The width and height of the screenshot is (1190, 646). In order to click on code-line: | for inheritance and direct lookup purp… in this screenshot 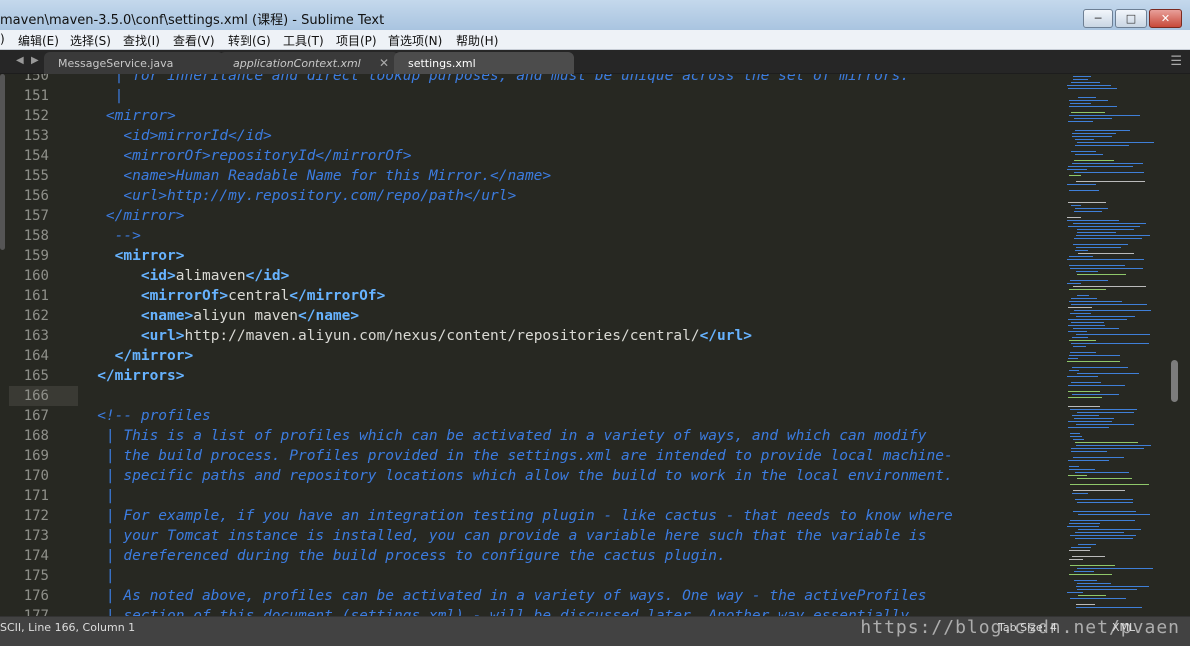, I will do `click(490, 80)`.